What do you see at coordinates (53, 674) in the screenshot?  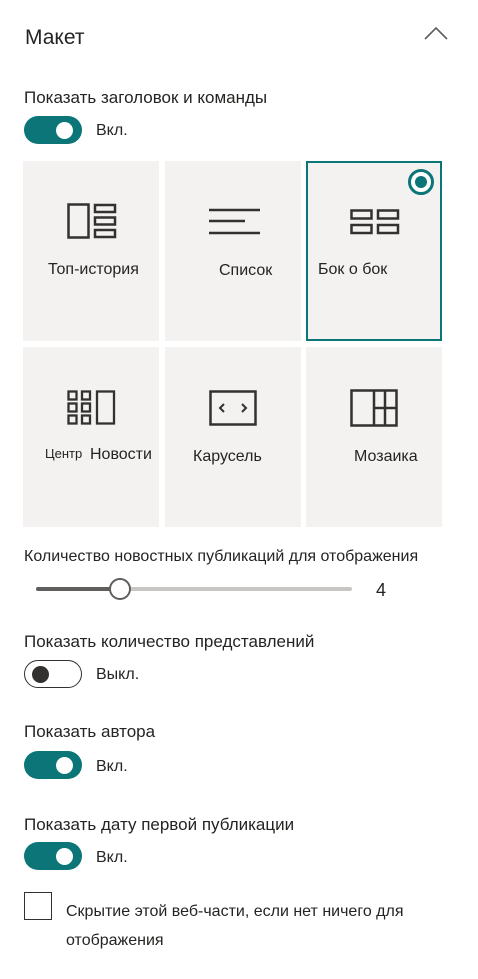 I see `show-views-toggle` at bounding box center [53, 674].